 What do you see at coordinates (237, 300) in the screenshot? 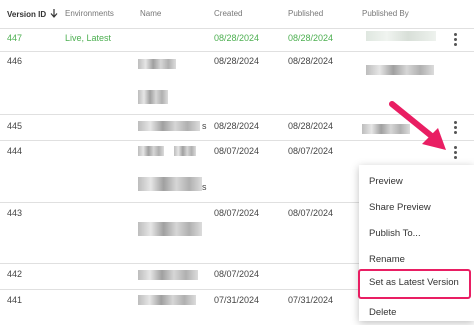
I see `created-date: 07/31/2024` at bounding box center [237, 300].